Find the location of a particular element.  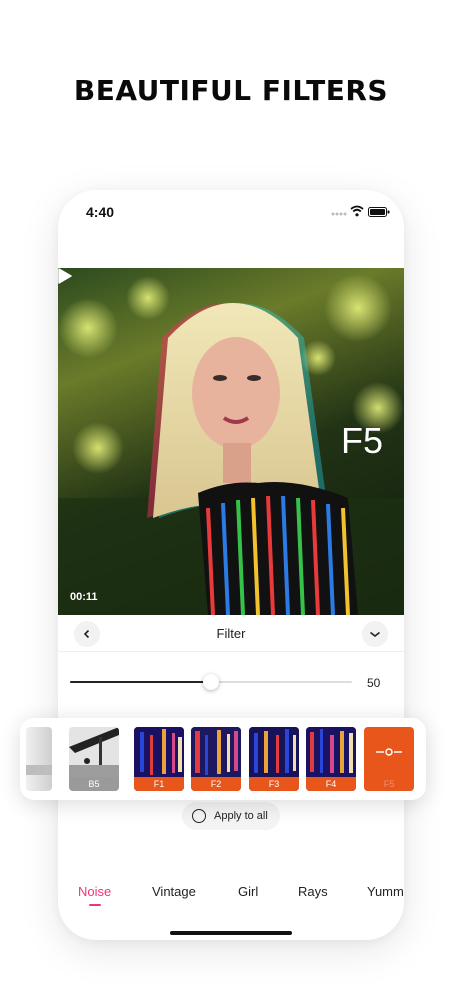

status-time: 4:40 is located at coordinates (100, 212).